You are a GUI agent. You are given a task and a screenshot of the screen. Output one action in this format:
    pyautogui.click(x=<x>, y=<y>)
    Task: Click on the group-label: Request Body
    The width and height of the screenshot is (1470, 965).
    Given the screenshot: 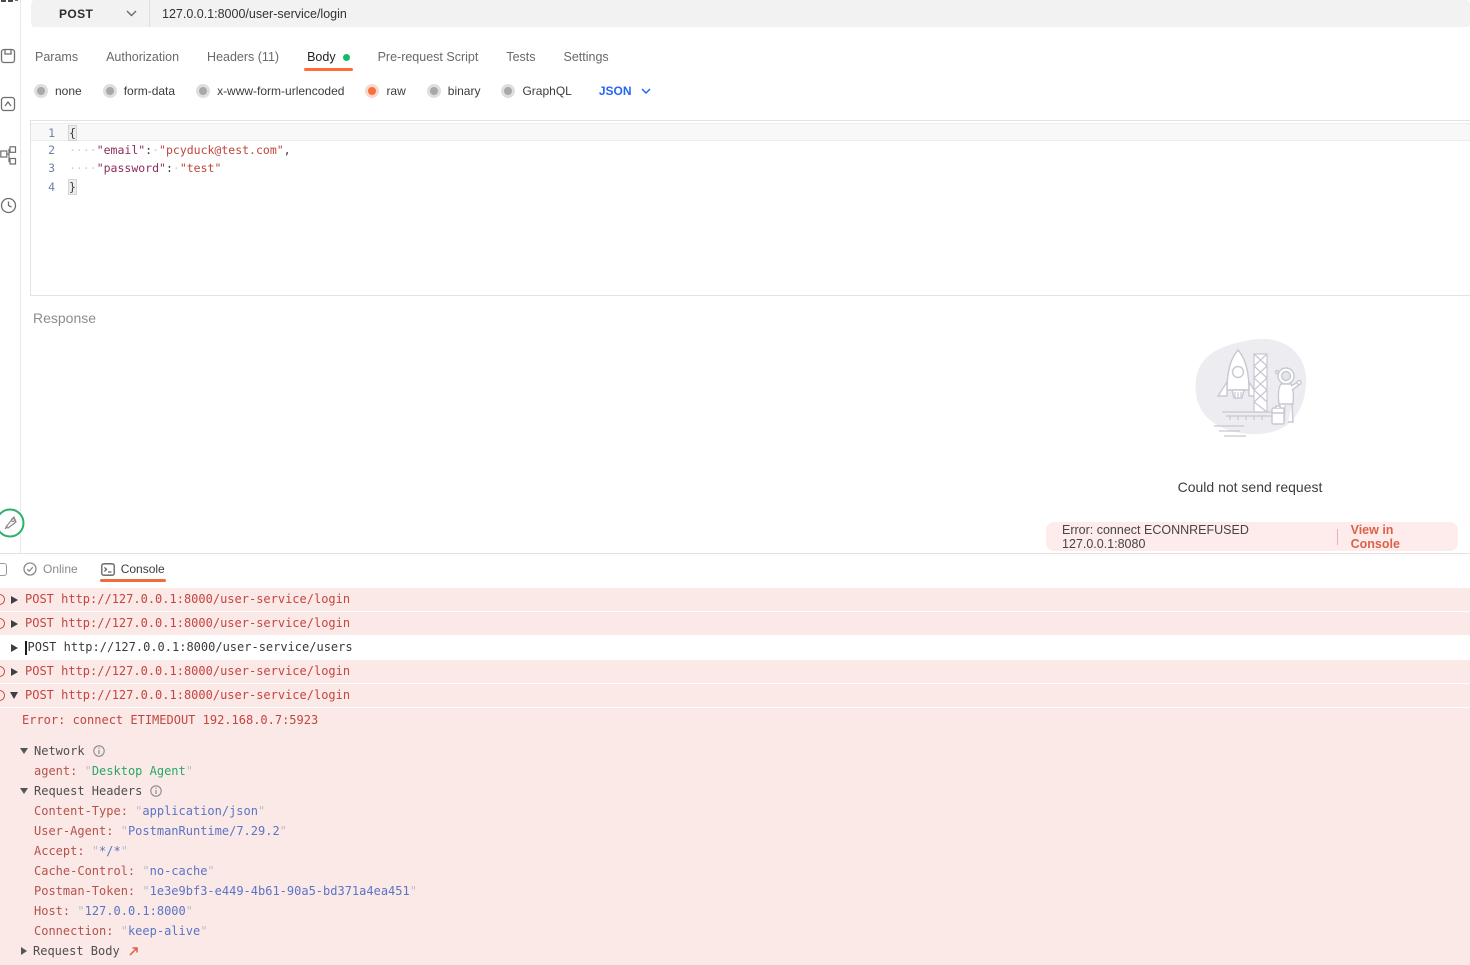 What is the action you would take?
    pyautogui.click(x=76, y=951)
    